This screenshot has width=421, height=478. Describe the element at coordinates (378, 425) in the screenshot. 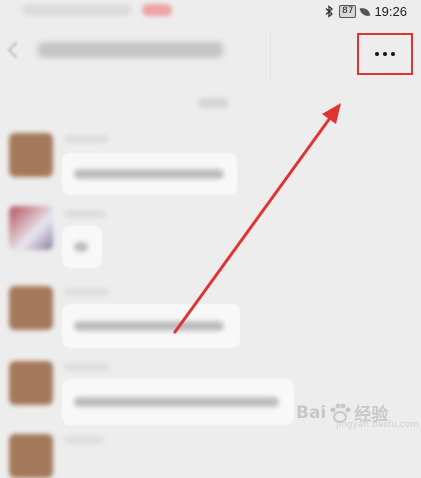

I see `watermark-site: jingyan.baidu.com` at that location.